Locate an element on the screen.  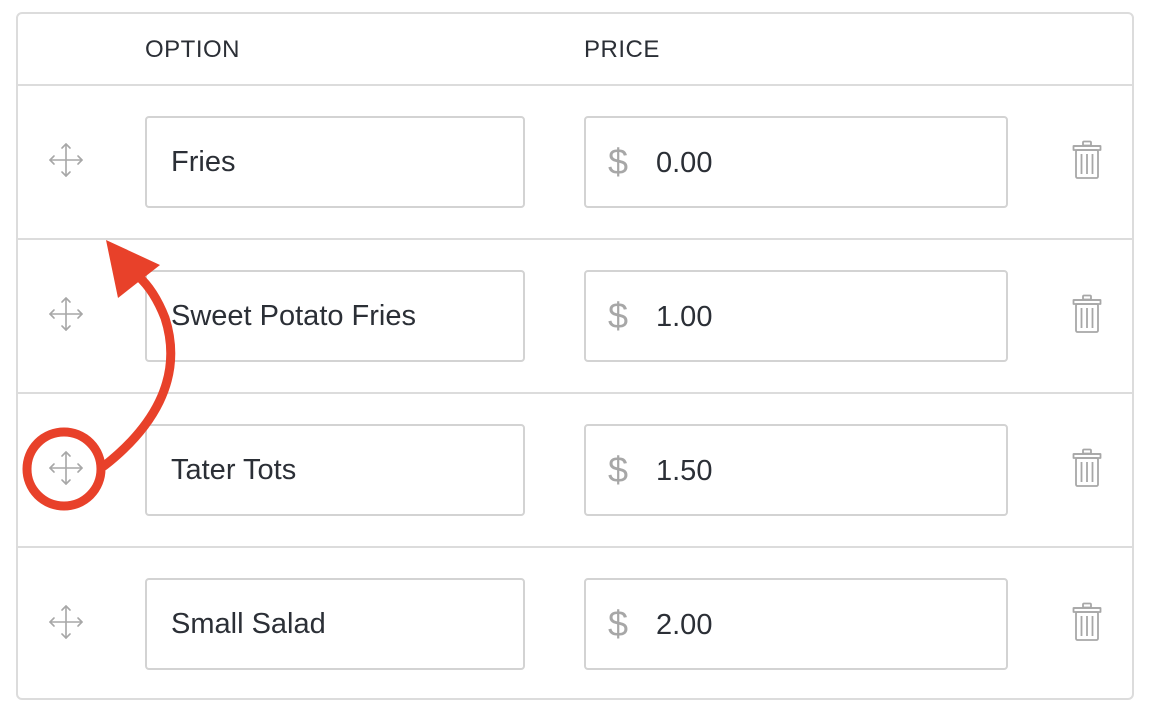
price-value: 1.00 is located at coordinates (684, 317).